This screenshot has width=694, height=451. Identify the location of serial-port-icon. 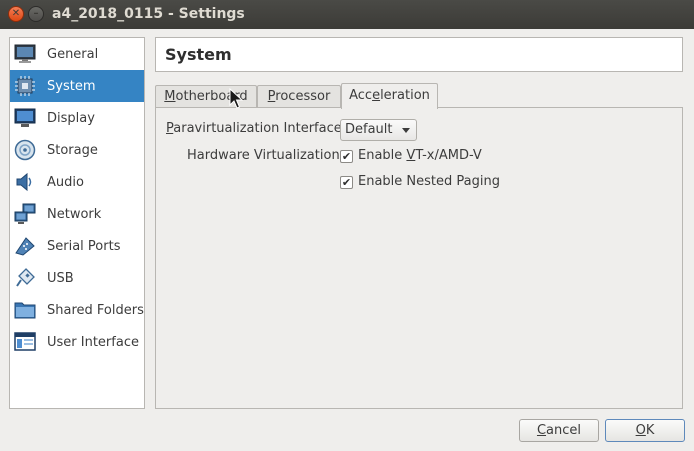
(25, 246).